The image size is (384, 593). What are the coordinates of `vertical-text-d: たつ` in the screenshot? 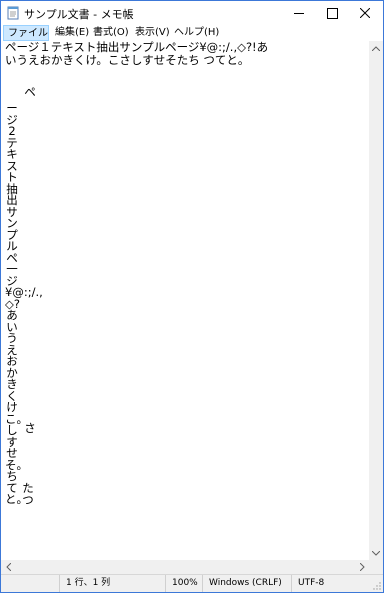 It's located at (28, 494).